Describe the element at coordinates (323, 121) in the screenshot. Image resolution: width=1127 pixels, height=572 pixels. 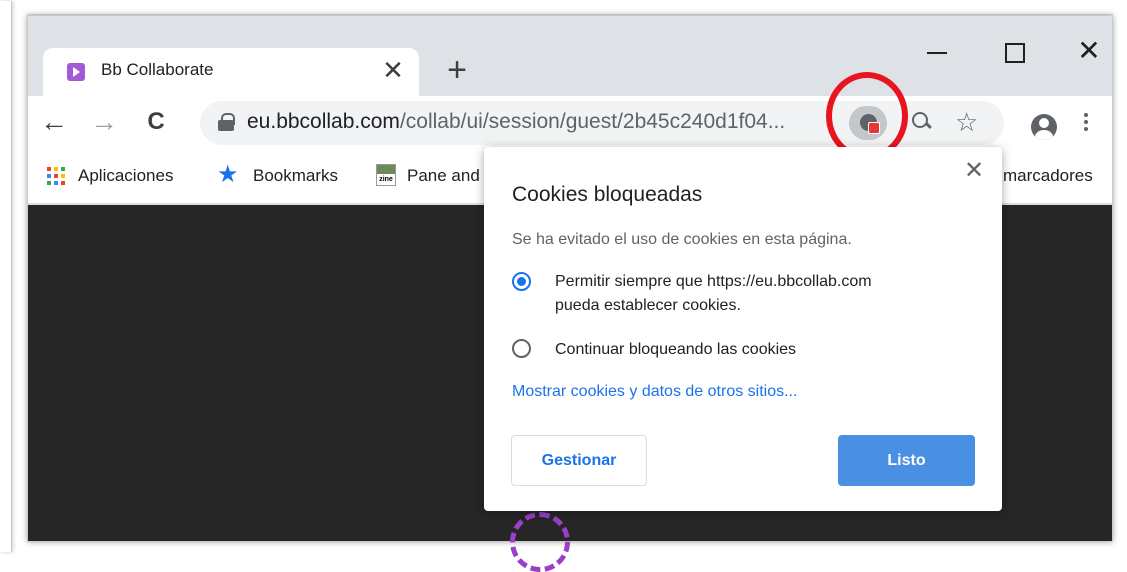
I see `url-domain: eu.bbcollab.com` at that location.